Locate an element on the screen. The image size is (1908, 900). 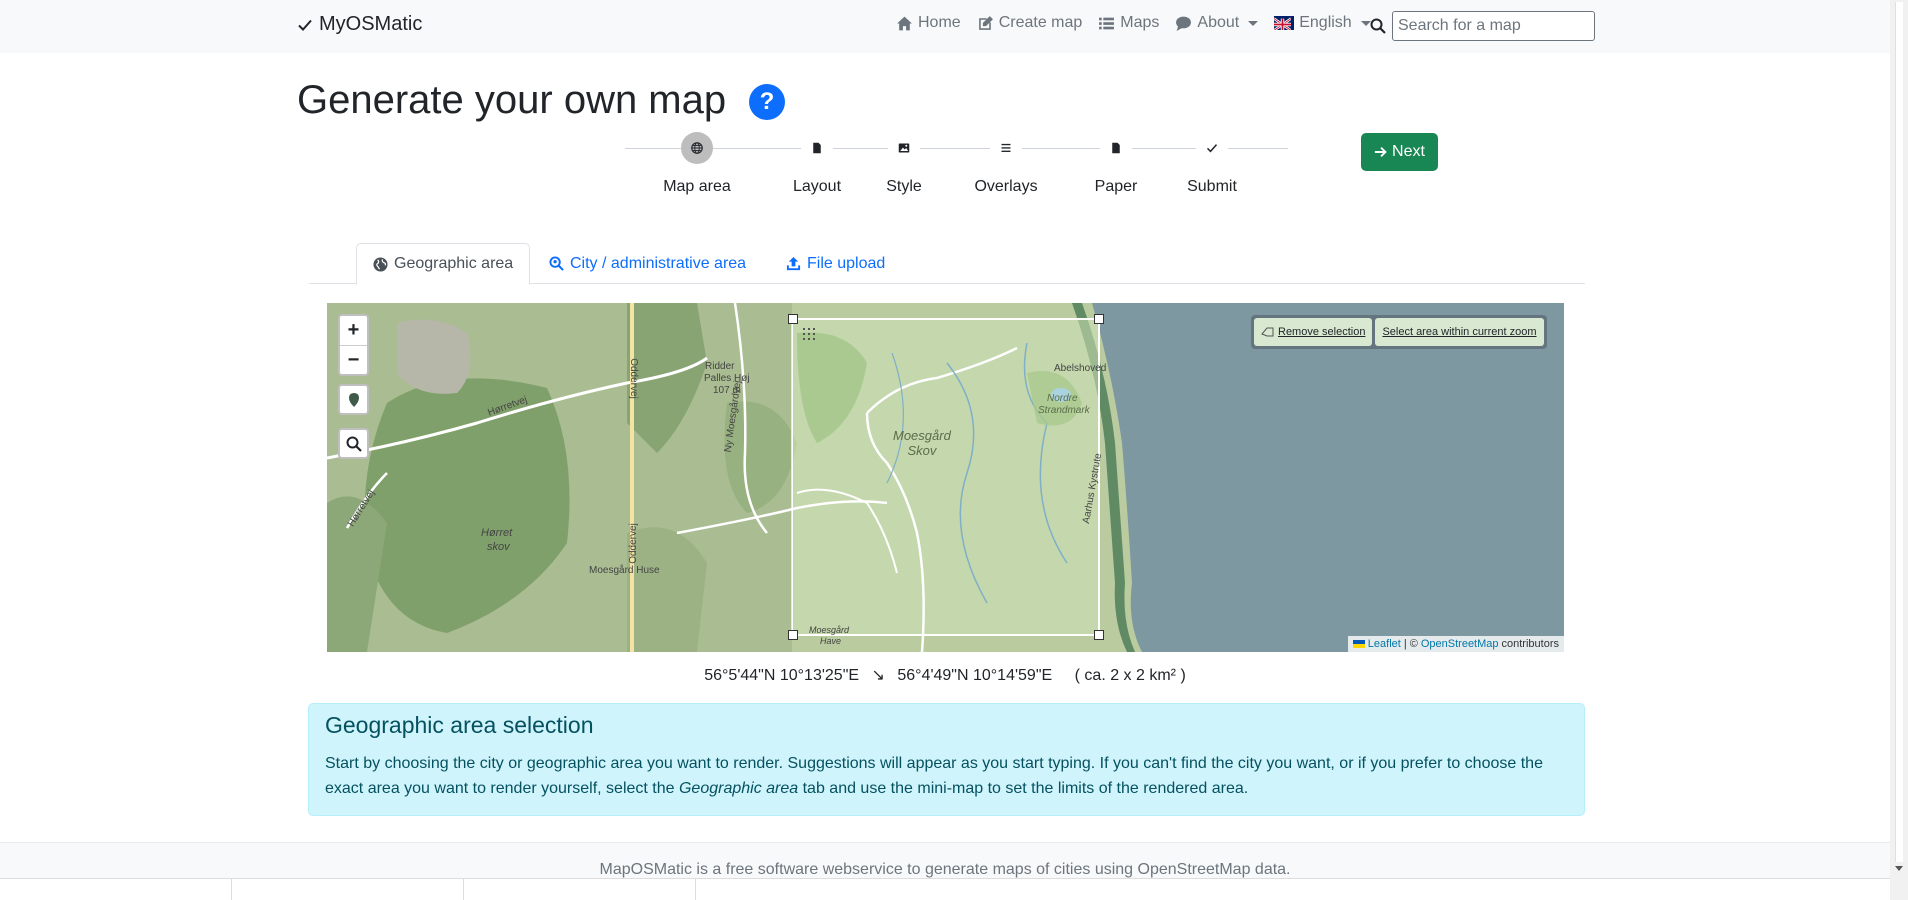
step-label: Overlays is located at coordinates (1006, 186).